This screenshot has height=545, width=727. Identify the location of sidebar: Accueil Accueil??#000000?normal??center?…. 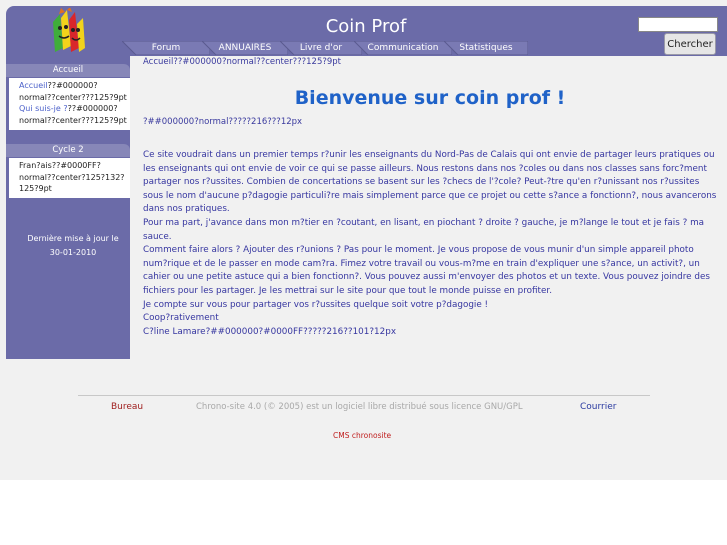
(68, 207).